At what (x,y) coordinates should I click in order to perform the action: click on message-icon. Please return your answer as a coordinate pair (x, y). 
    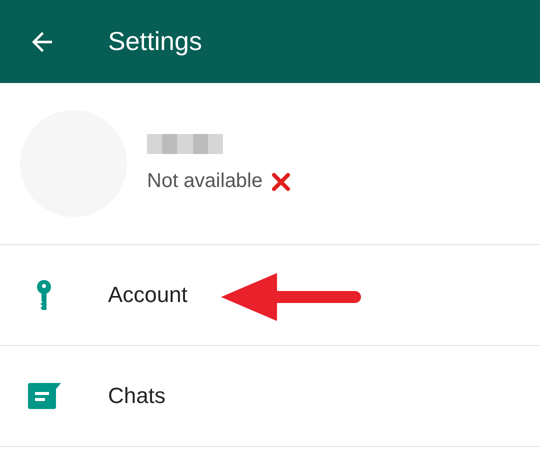
    Looking at the image, I should click on (44, 396).